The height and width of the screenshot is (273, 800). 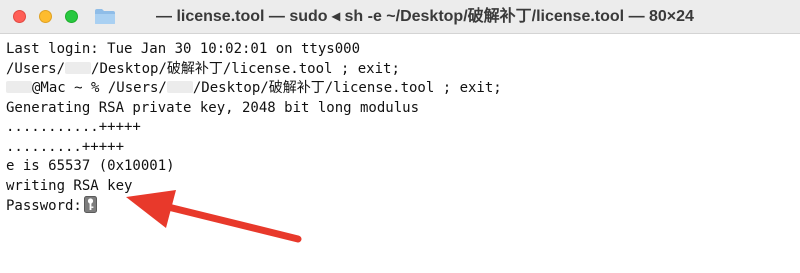 I want to click on prompt-text: @Mac ~ % /Users/, so click(x=99, y=88).